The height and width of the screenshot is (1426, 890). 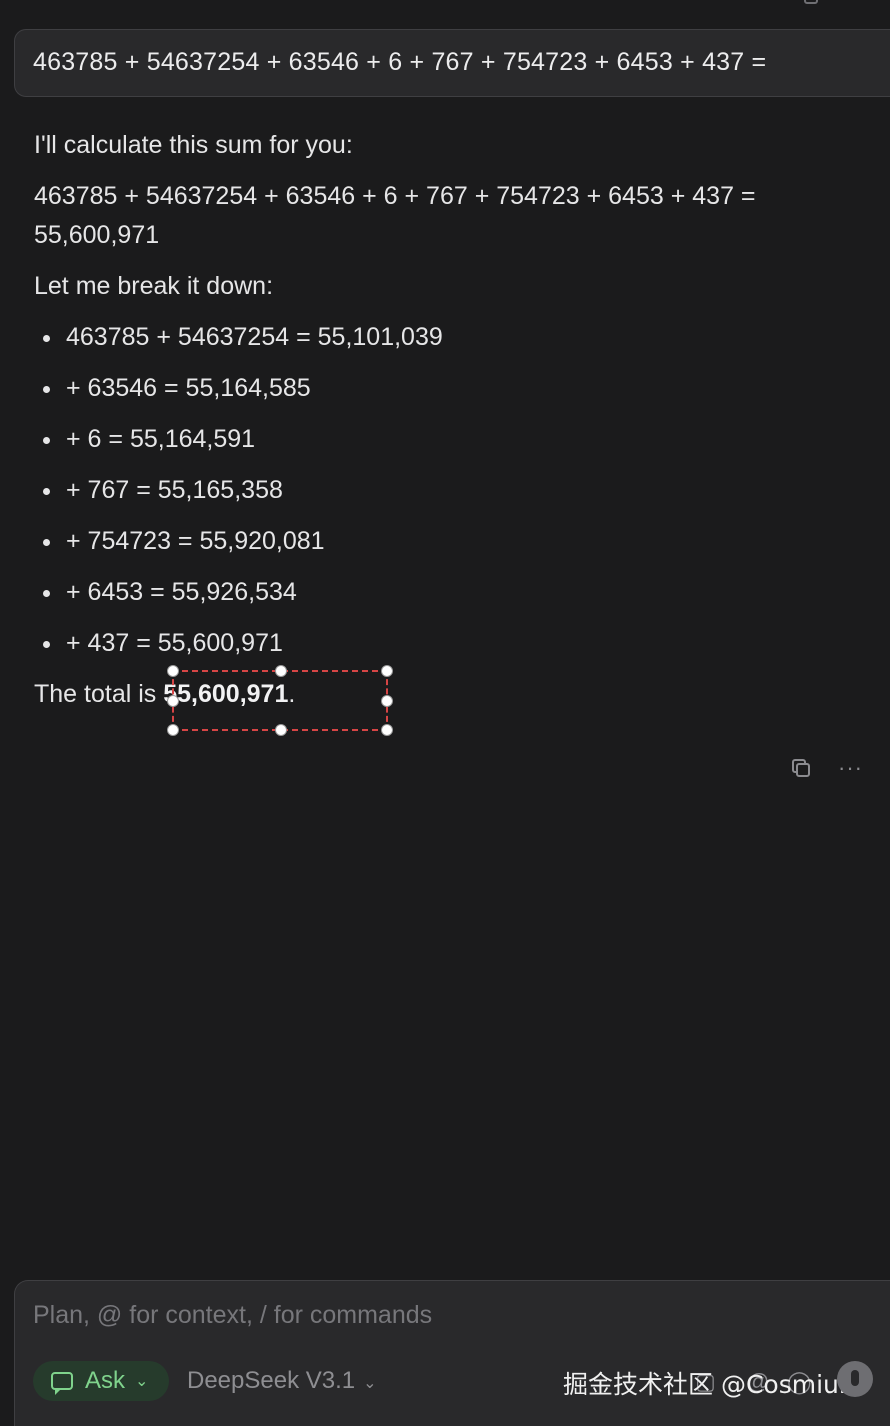 What do you see at coordinates (254, 337) in the screenshot?
I see `step-text: 463785 + 54637254 = 55,101,039` at bounding box center [254, 337].